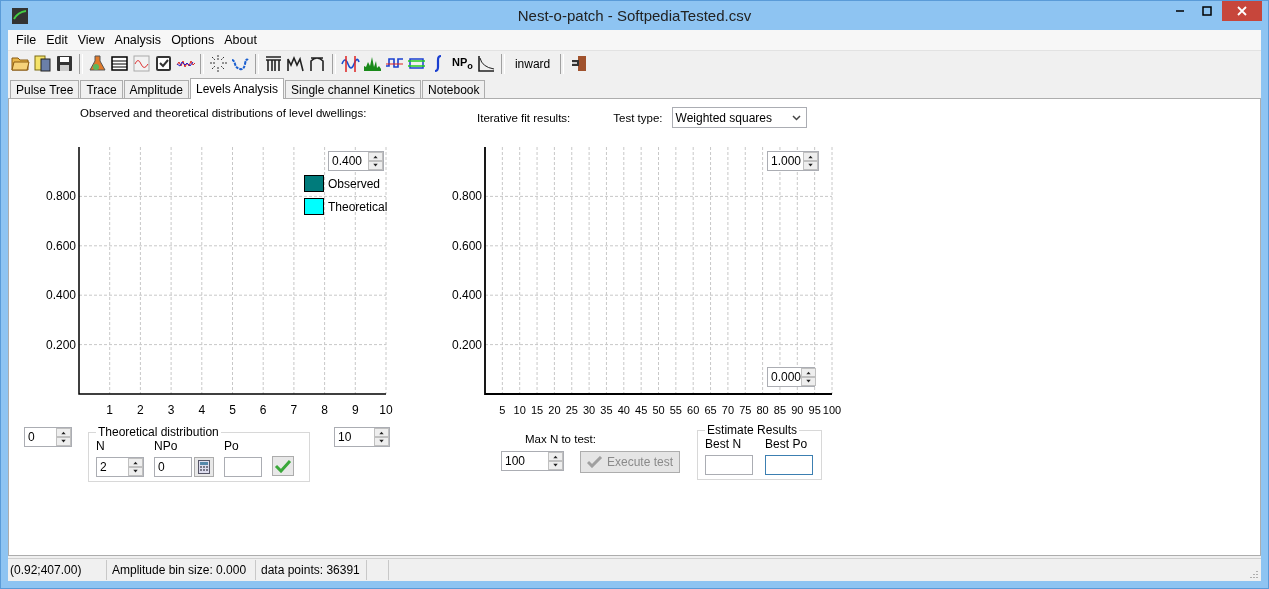  Describe the element at coordinates (362, 437) in the screenshot. I see `x-max-spinbox: 10` at that location.